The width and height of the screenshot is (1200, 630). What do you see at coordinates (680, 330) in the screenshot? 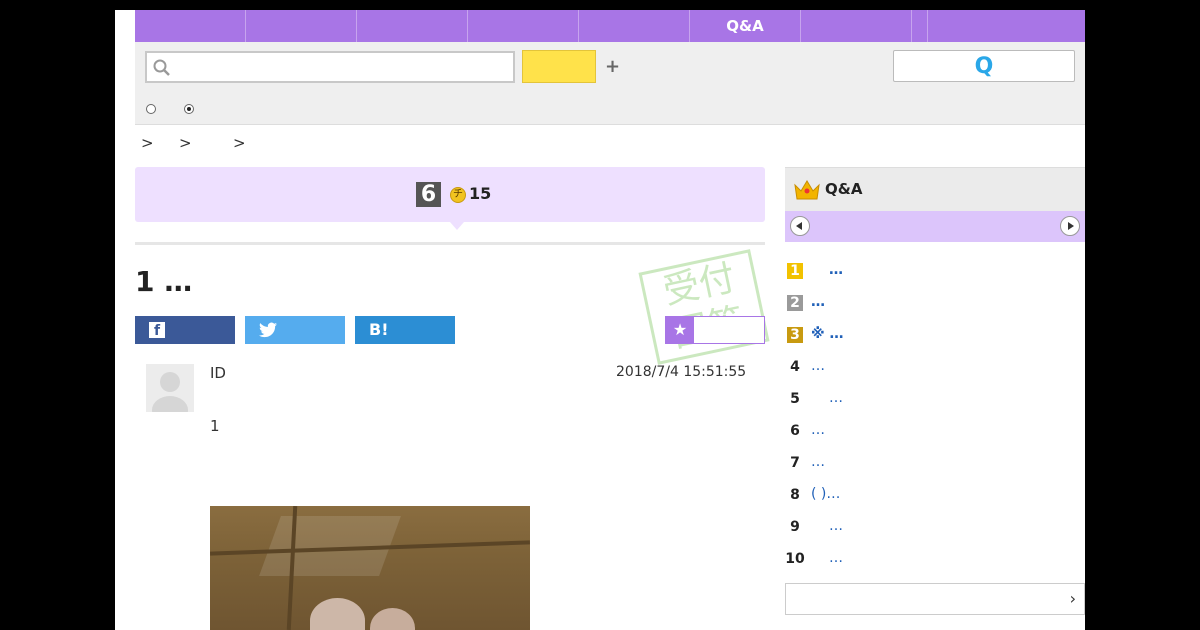
I see `star-icon: ★` at bounding box center [680, 330].